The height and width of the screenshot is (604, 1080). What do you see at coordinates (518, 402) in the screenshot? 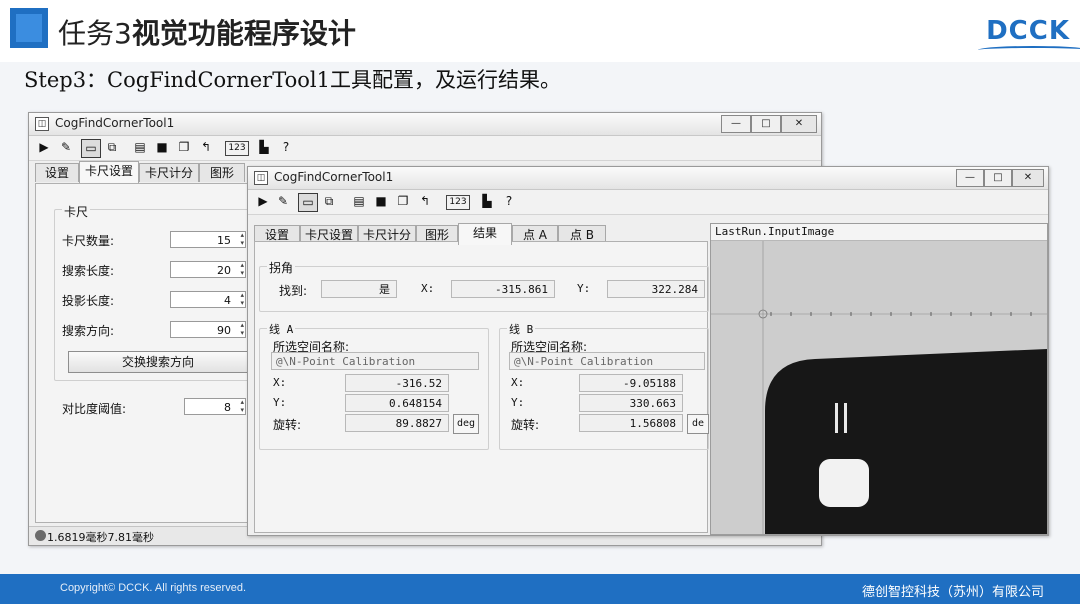
I see `line-b-y-label: Y:` at bounding box center [518, 402].